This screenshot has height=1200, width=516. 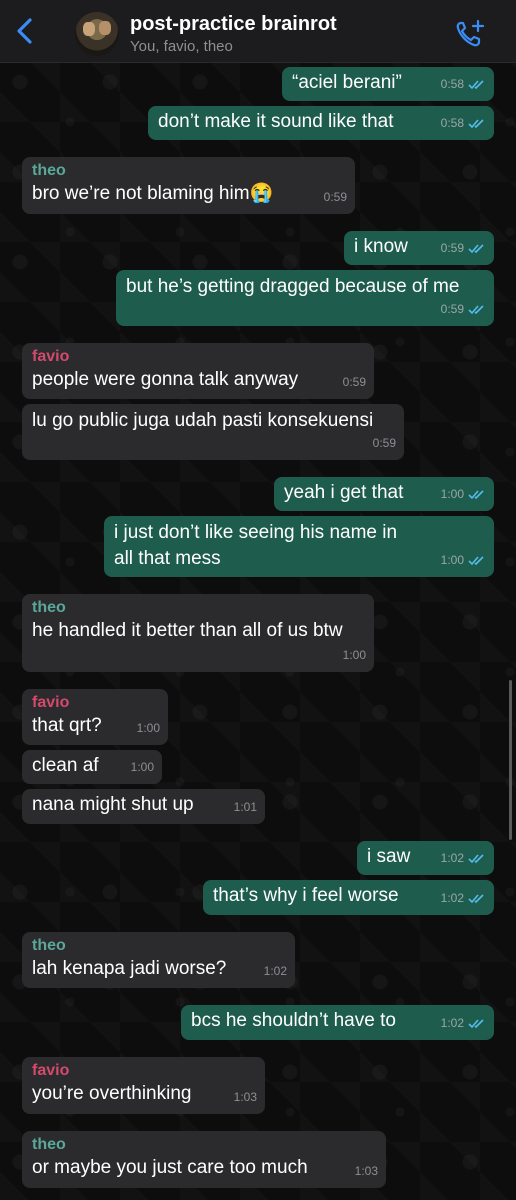 I want to click on message-text: that’s why i feel worse, so click(x=306, y=895).